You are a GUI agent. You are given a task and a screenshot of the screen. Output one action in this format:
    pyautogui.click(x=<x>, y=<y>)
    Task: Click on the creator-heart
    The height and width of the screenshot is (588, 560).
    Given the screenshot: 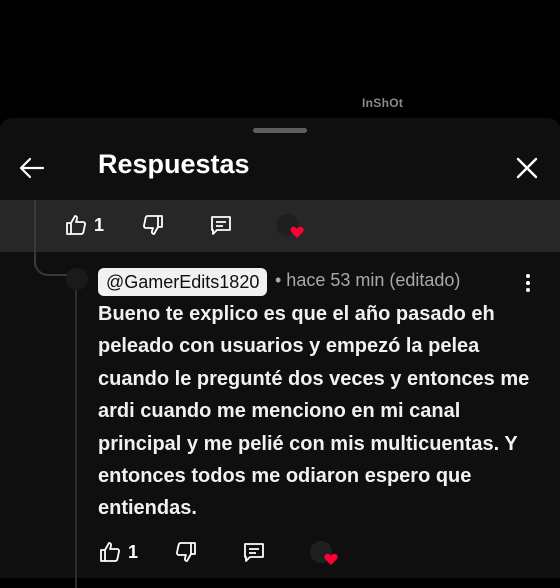 What is the action you would take?
    pyautogui.click(x=291, y=227)
    